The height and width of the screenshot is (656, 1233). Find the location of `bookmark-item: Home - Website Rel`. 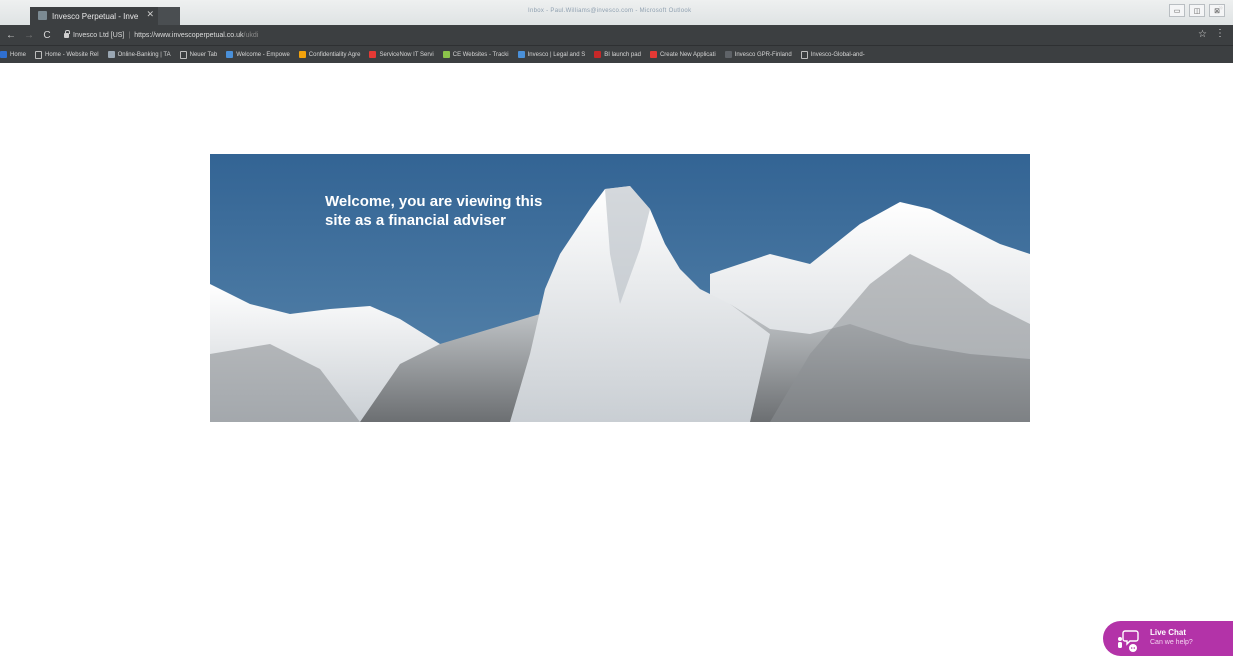

bookmark-item: Home - Website Rel is located at coordinates (67, 54).